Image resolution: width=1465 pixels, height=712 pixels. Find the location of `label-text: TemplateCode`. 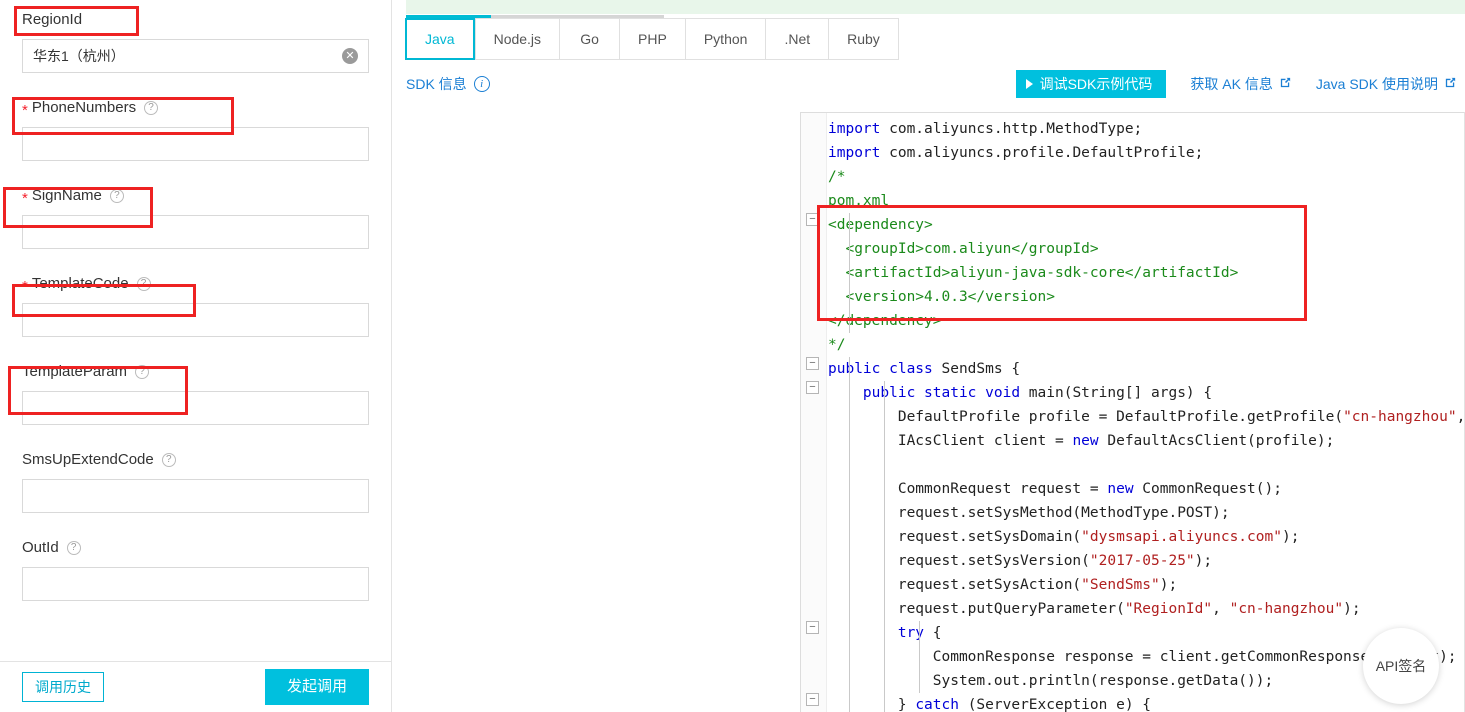

label-text: TemplateCode is located at coordinates (80, 283).